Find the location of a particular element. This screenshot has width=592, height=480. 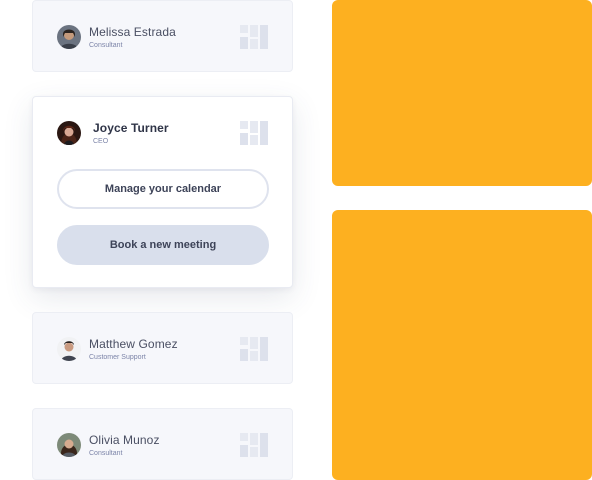

manage-calendar-button: Manage your calendar is located at coordinates (163, 189).